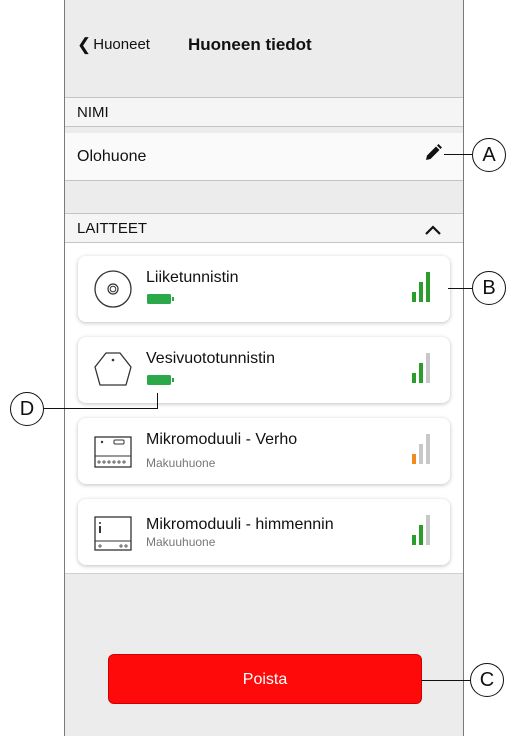 This screenshot has height=736, width=508. Describe the element at coordinates (121, 44) in the screenshot. I see `back-label: Huoneet` at that location.